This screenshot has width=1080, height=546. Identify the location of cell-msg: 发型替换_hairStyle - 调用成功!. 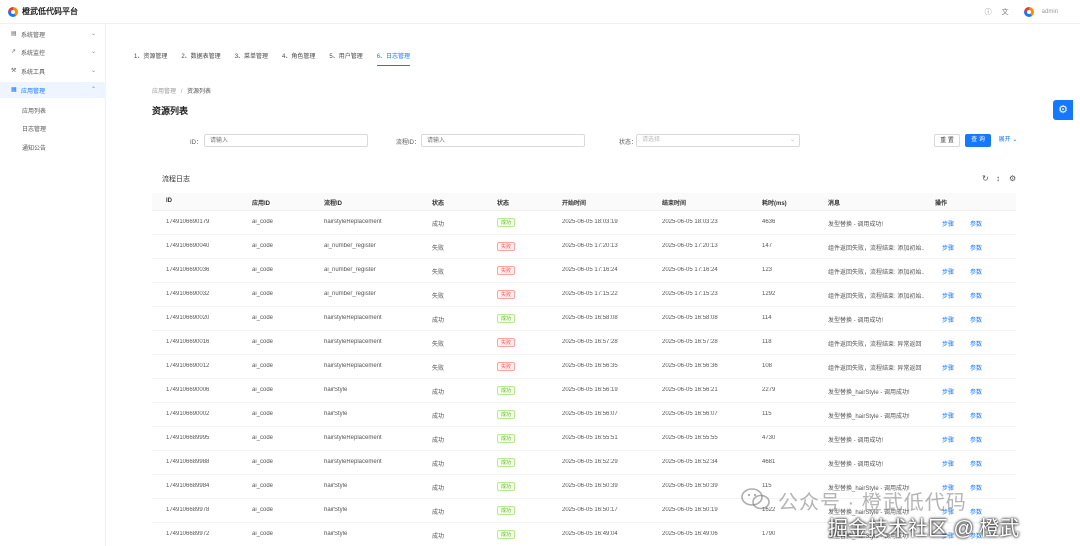
(869, 393).